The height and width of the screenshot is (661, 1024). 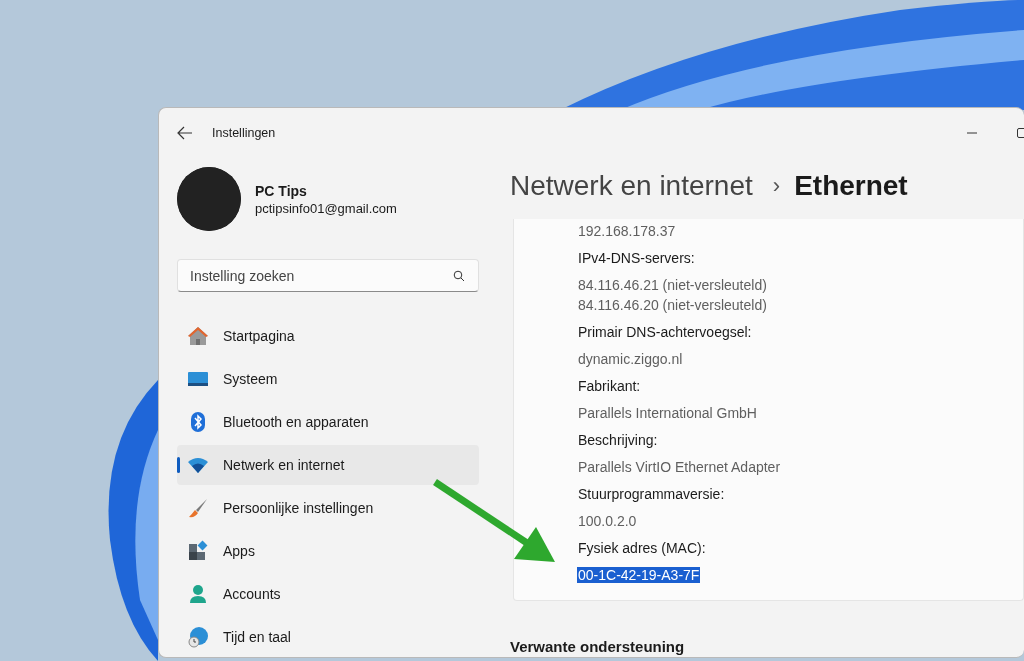 What do you see at coordinates (679, 467) in the screenshot?
I see `detail-value: Parallels VirtIO Ethernet Adapter` at bounding box center [679, 467].